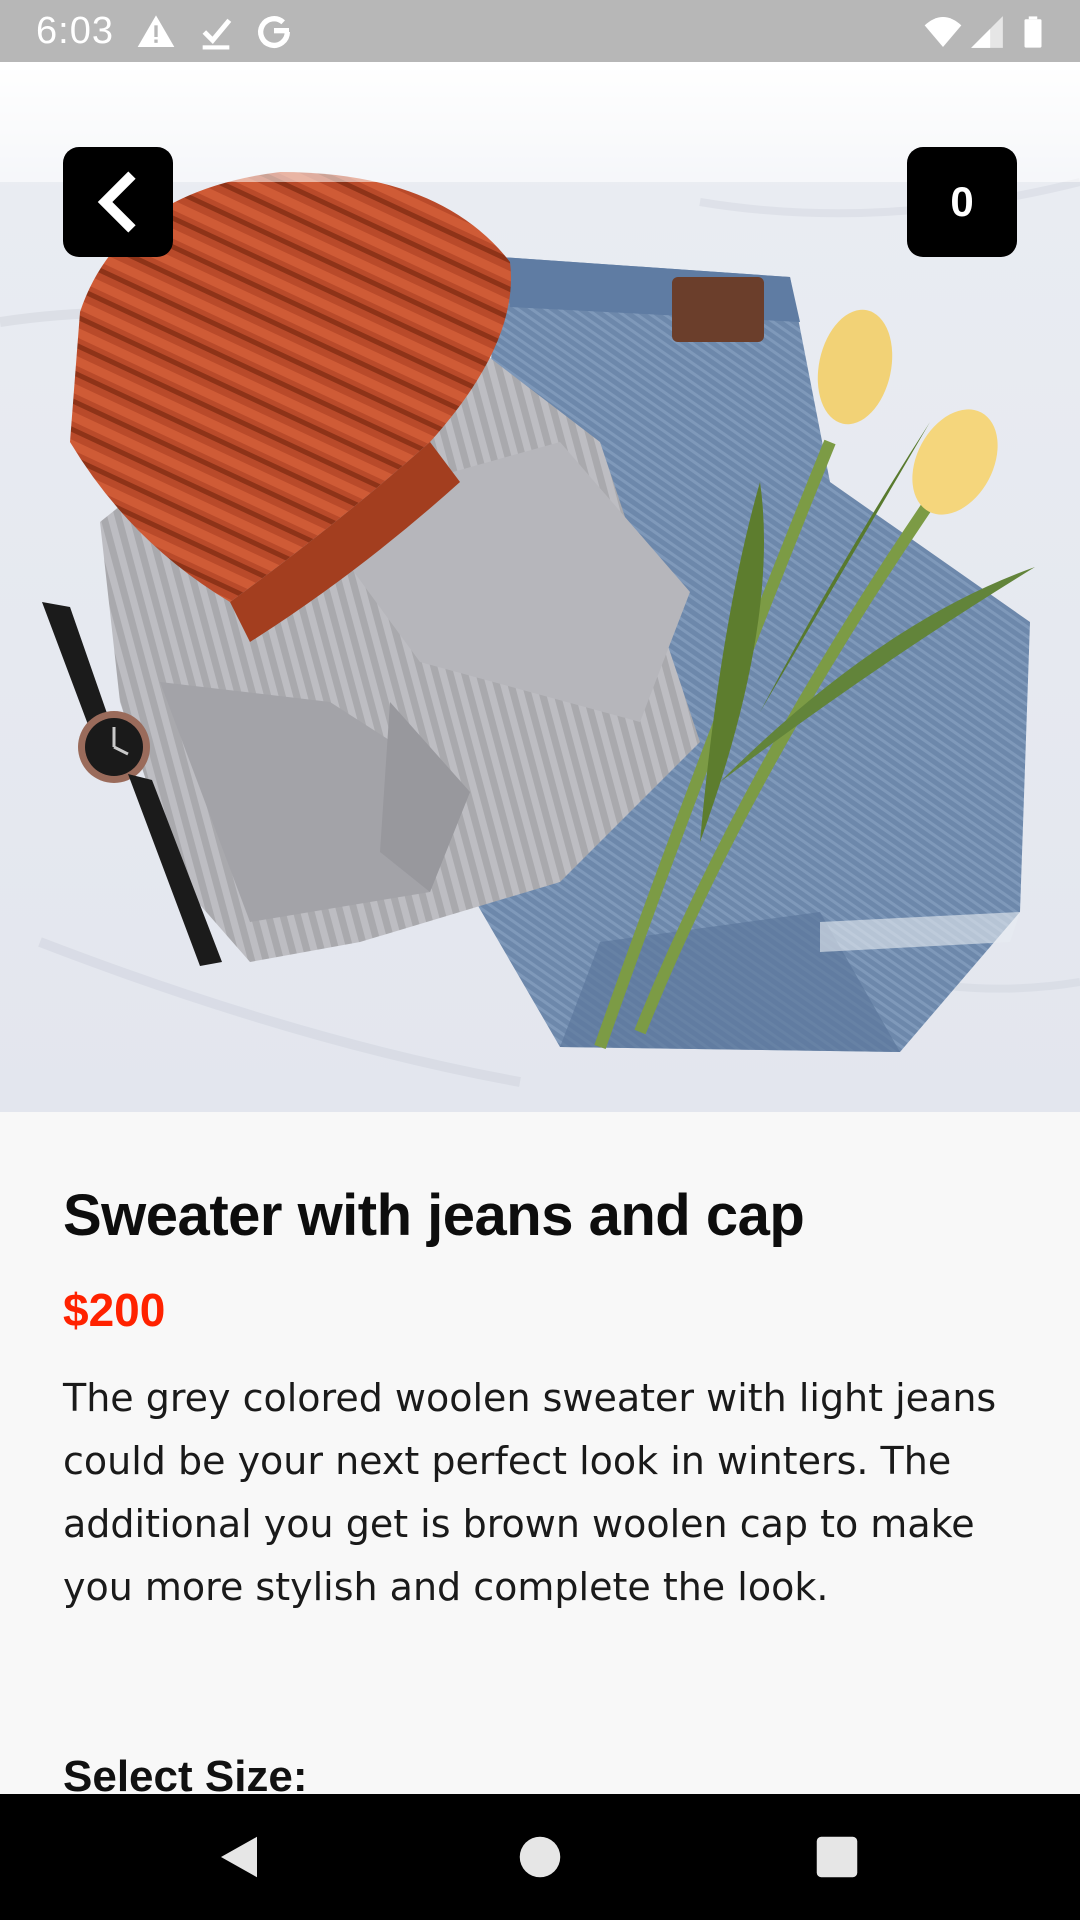 This screenshot has height=1920, width=1080. I want to click on status-time: 6:03, so click(75, 31).